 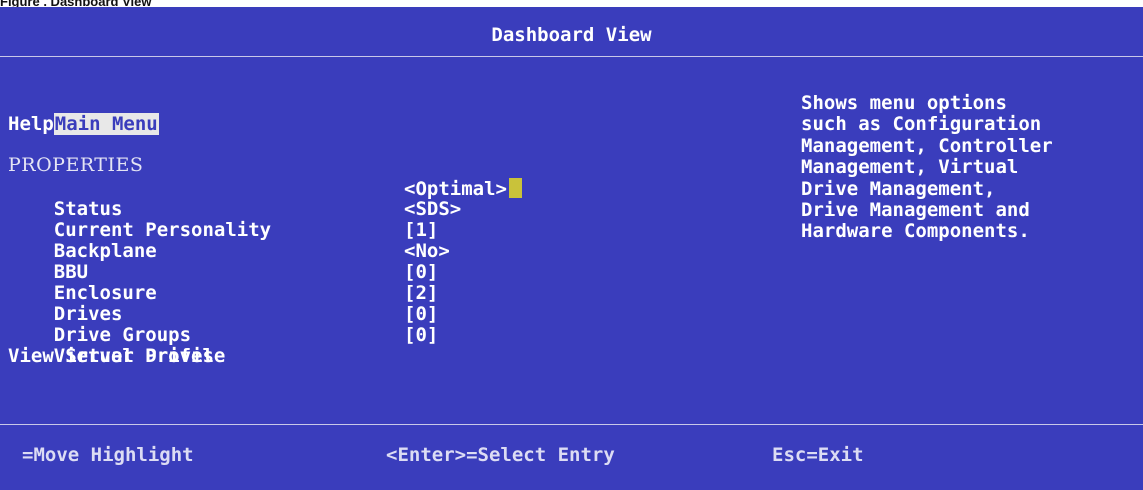 What do you see at coordinates (898, 188) in the screenshot?
I see `help-line: Drive Management,` at bounding box center [898, 188].